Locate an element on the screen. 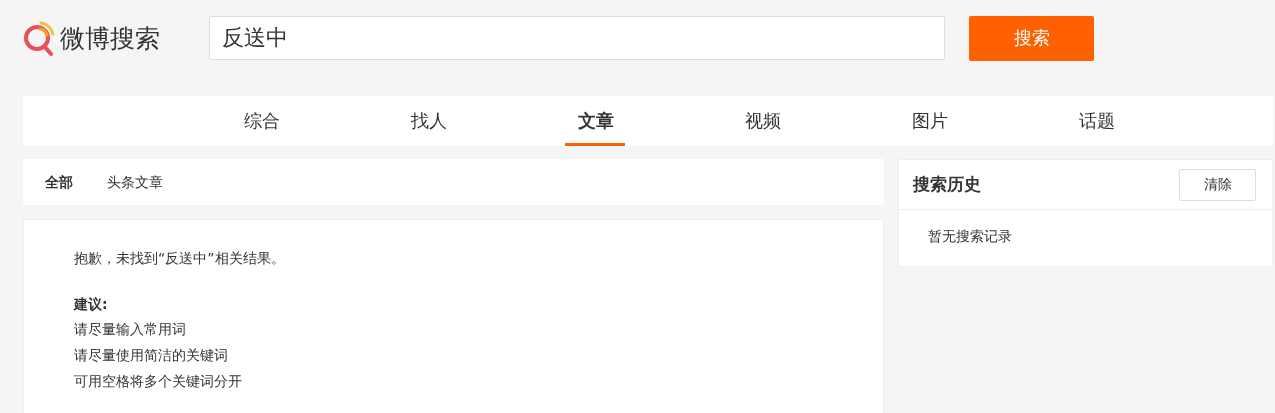 This screenshot has width=1275, height=413. tab: 视频 is located at coordinates (762, 121).